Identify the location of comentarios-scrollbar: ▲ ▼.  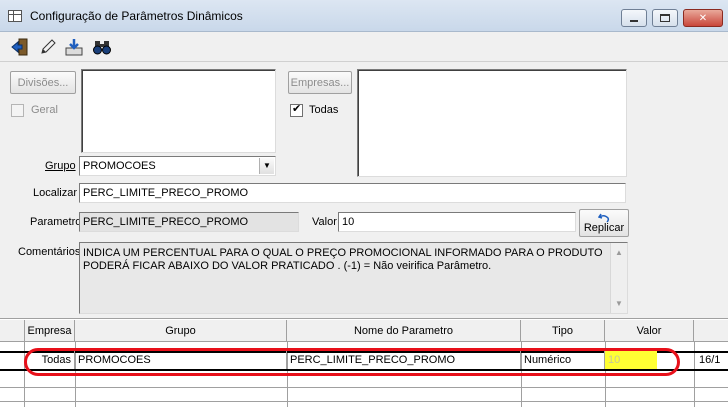
(618, 278).